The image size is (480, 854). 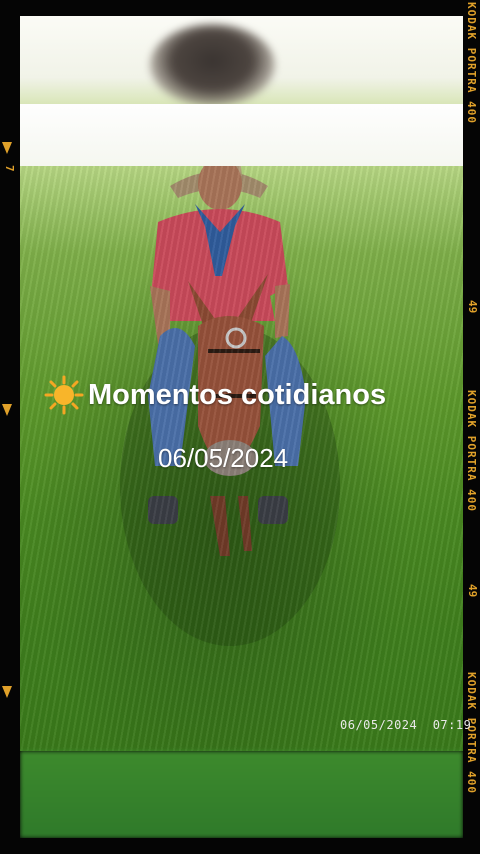 I want to click on sky-strip, so click(x=241, y=139).